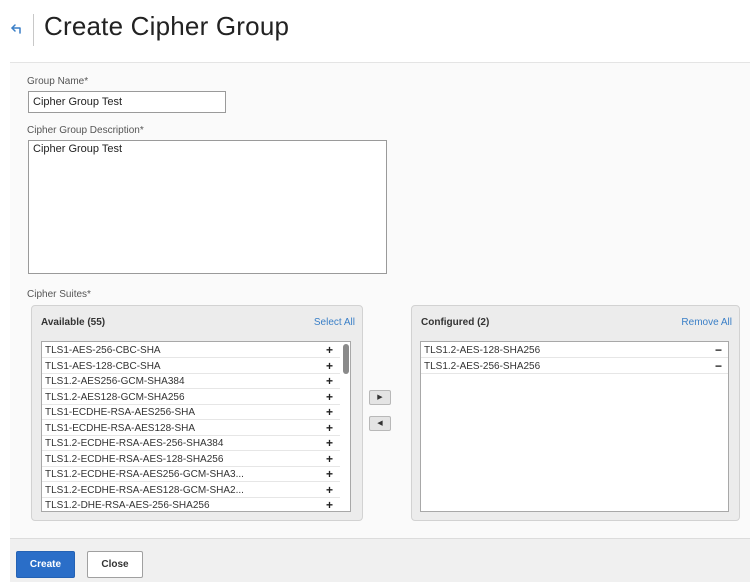 This screenshot has width=750, height=582. I want to click on back-arrow-icon, so click(17, 29).